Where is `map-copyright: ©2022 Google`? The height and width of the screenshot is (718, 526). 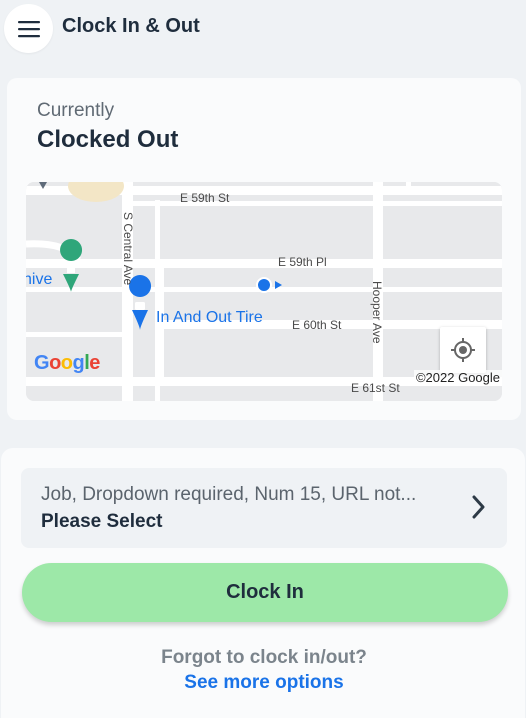 map-copyright: ©2022 Google is located at coordinates (457, 377).